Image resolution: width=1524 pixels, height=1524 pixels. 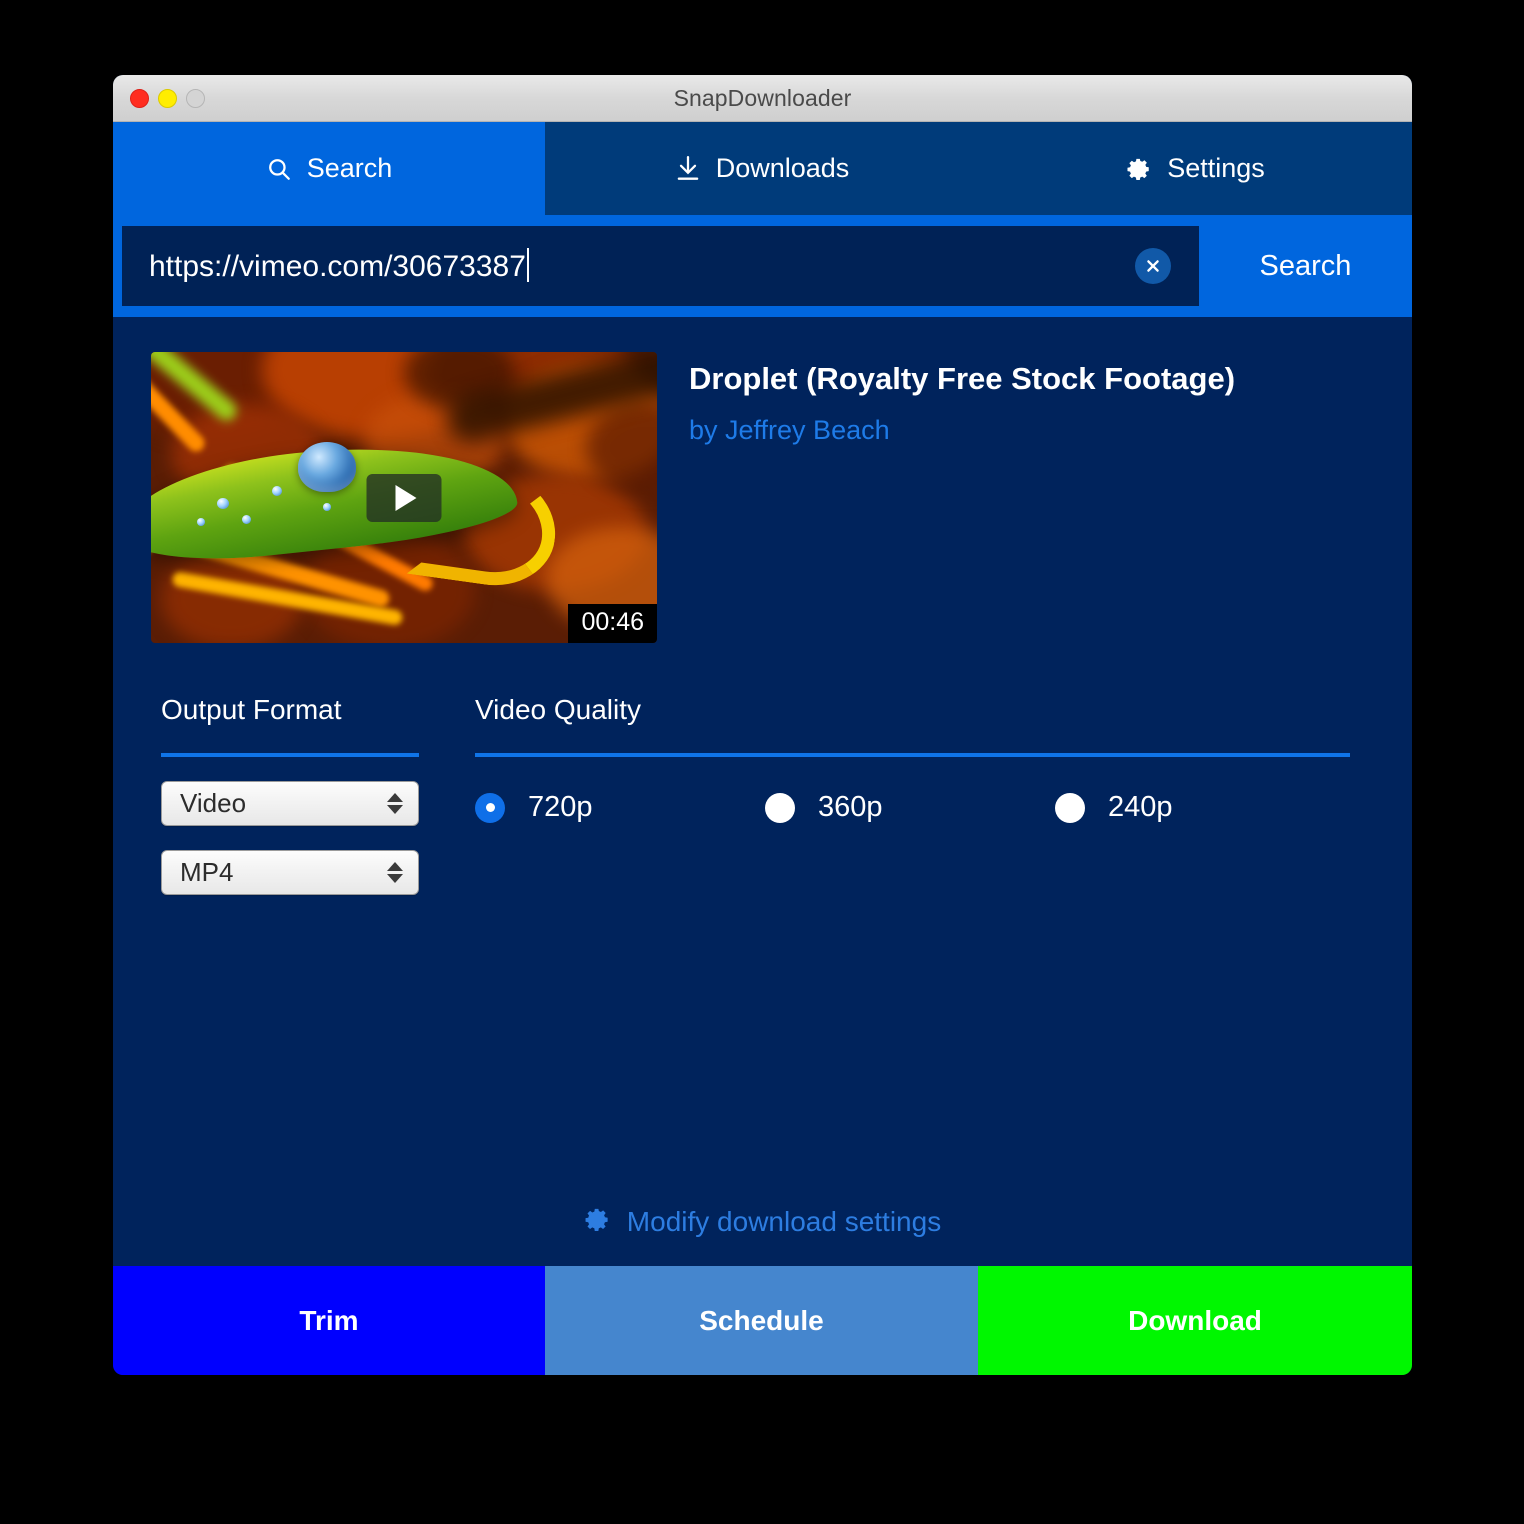 I want to click on tab-settings-label: Settings, so click(x=1216, y=168).